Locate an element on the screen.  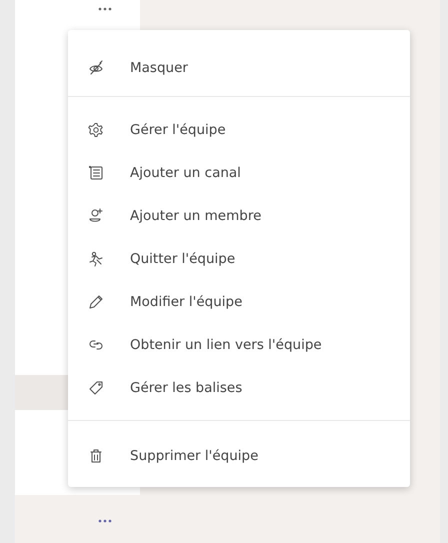
menu-item: Supprimer l'équipe is located at coordinates (239, 455).